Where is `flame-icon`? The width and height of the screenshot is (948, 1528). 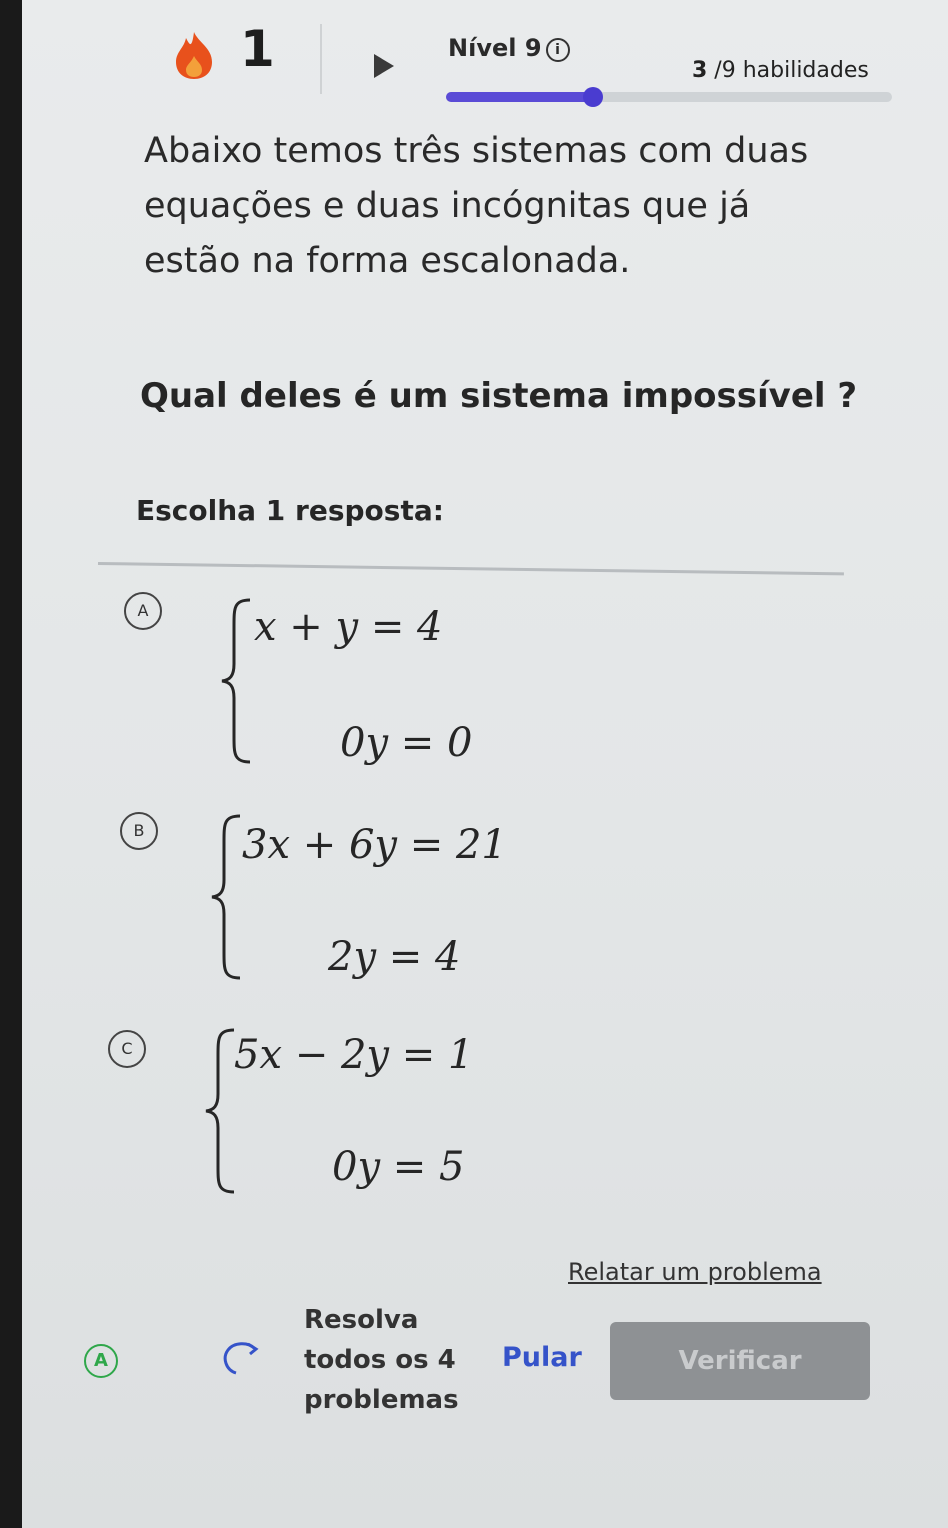 flame-icon is located at coordinates (194, 55).